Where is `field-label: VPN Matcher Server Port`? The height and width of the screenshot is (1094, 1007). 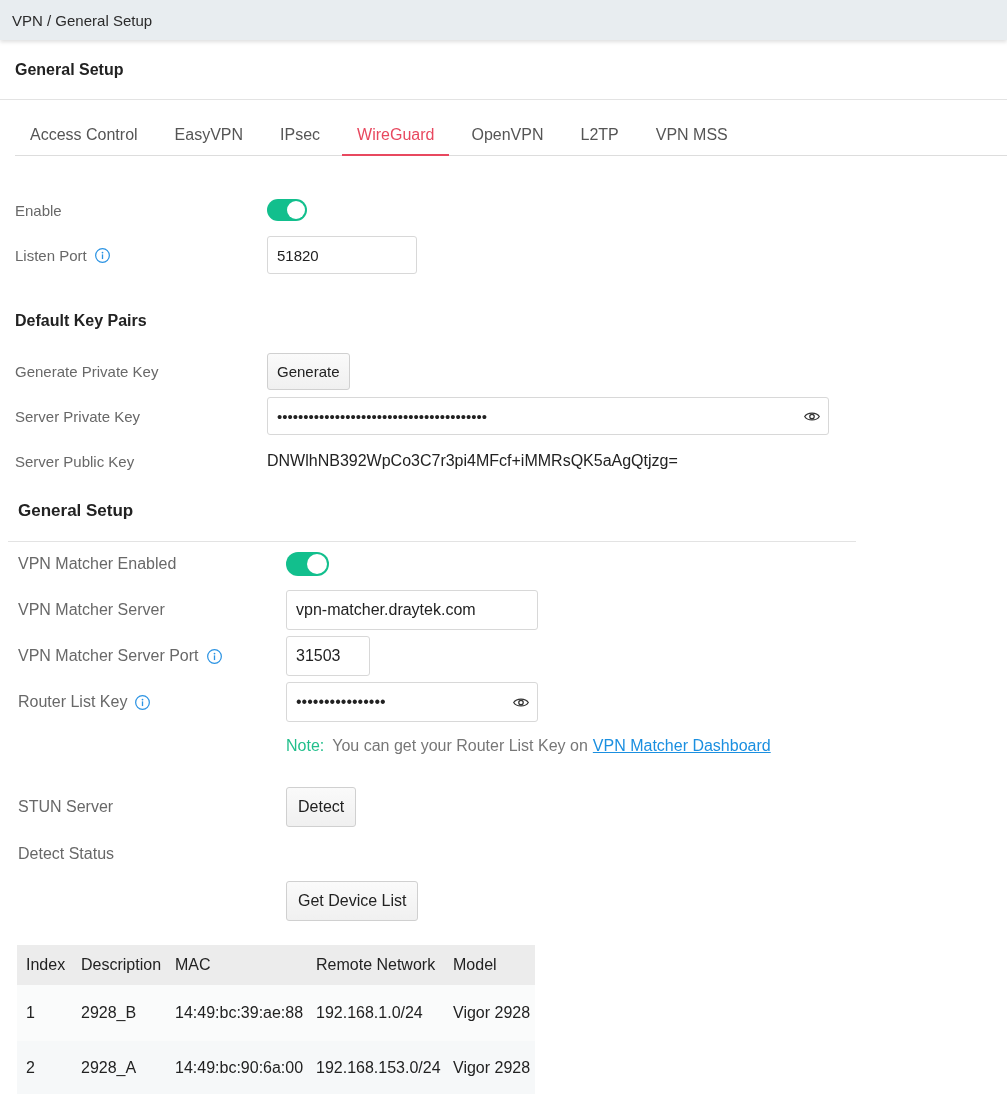 field-label: VPN Matcher Server Port is located at coordinates (108, 656).